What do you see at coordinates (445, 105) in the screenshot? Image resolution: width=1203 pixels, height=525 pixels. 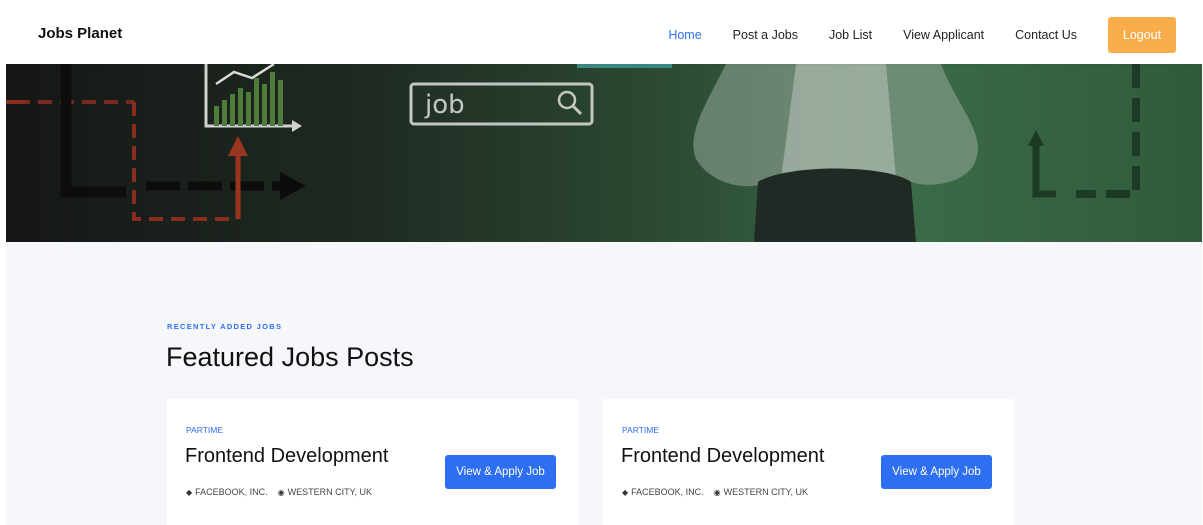 I see `hero-search-word: job` at bounding box center [445, 105].